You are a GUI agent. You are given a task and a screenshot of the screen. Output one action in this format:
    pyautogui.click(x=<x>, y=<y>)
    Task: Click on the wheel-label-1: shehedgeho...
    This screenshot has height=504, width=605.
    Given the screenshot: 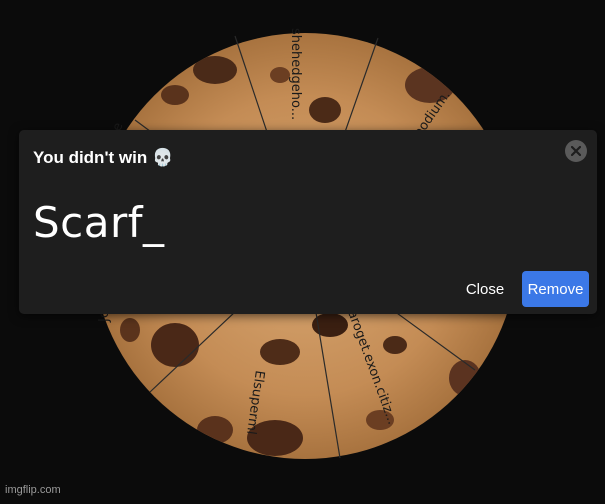 What is the action you would take?
    pyautogui.click(x=295, y=74)
    